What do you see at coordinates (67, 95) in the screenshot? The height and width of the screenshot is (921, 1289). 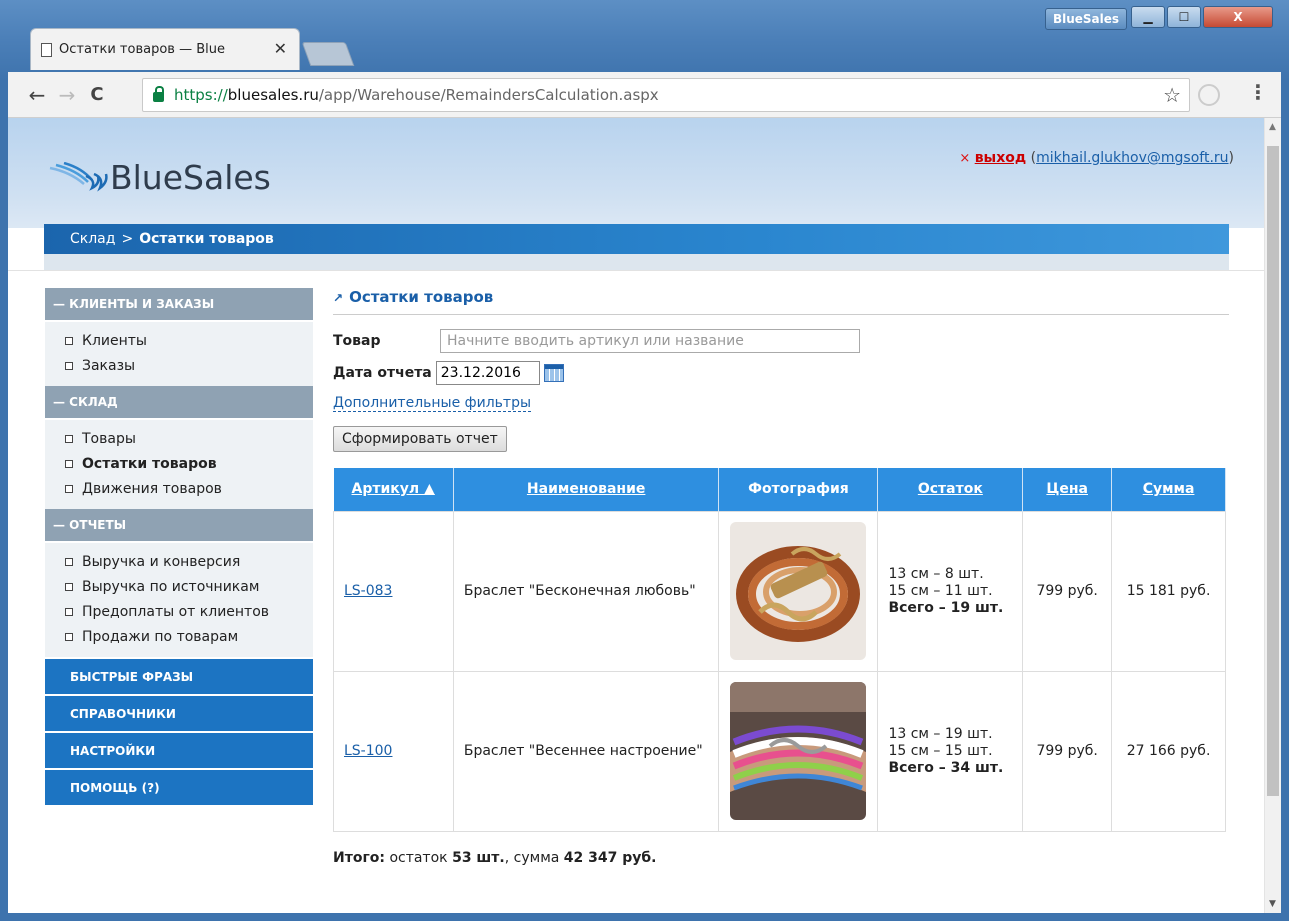 I see `forward-icon: →` at bounding box center [67, 95].